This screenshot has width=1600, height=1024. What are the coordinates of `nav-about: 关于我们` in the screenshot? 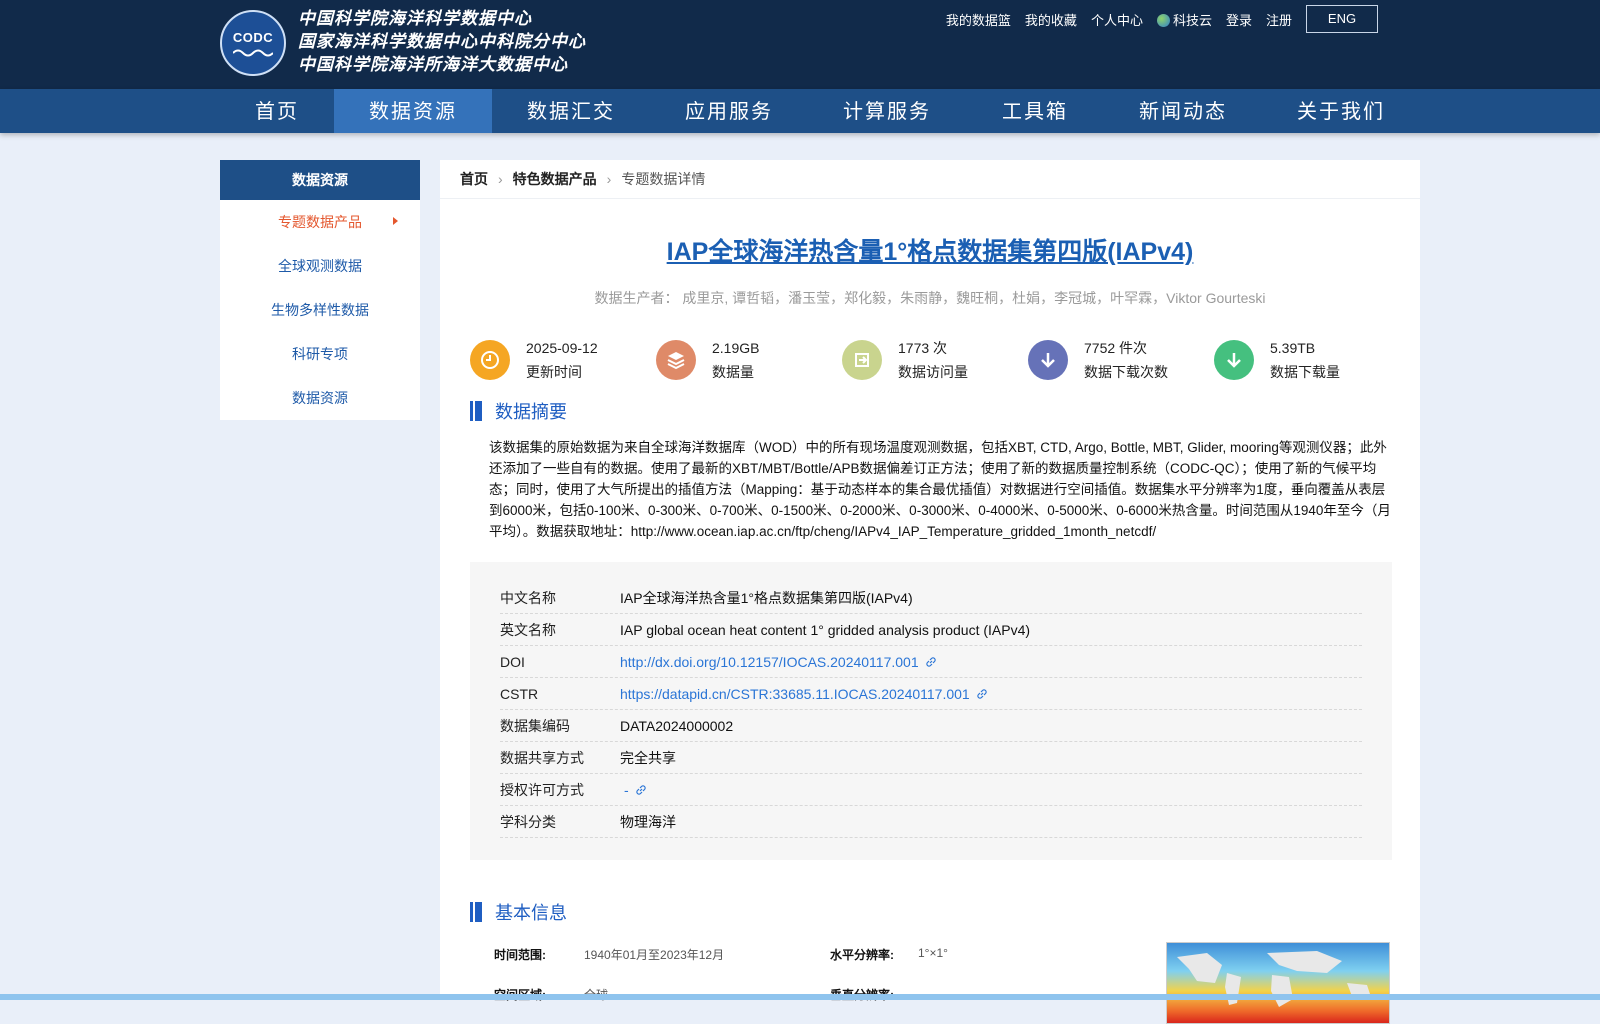 It's located at (1341, 111).